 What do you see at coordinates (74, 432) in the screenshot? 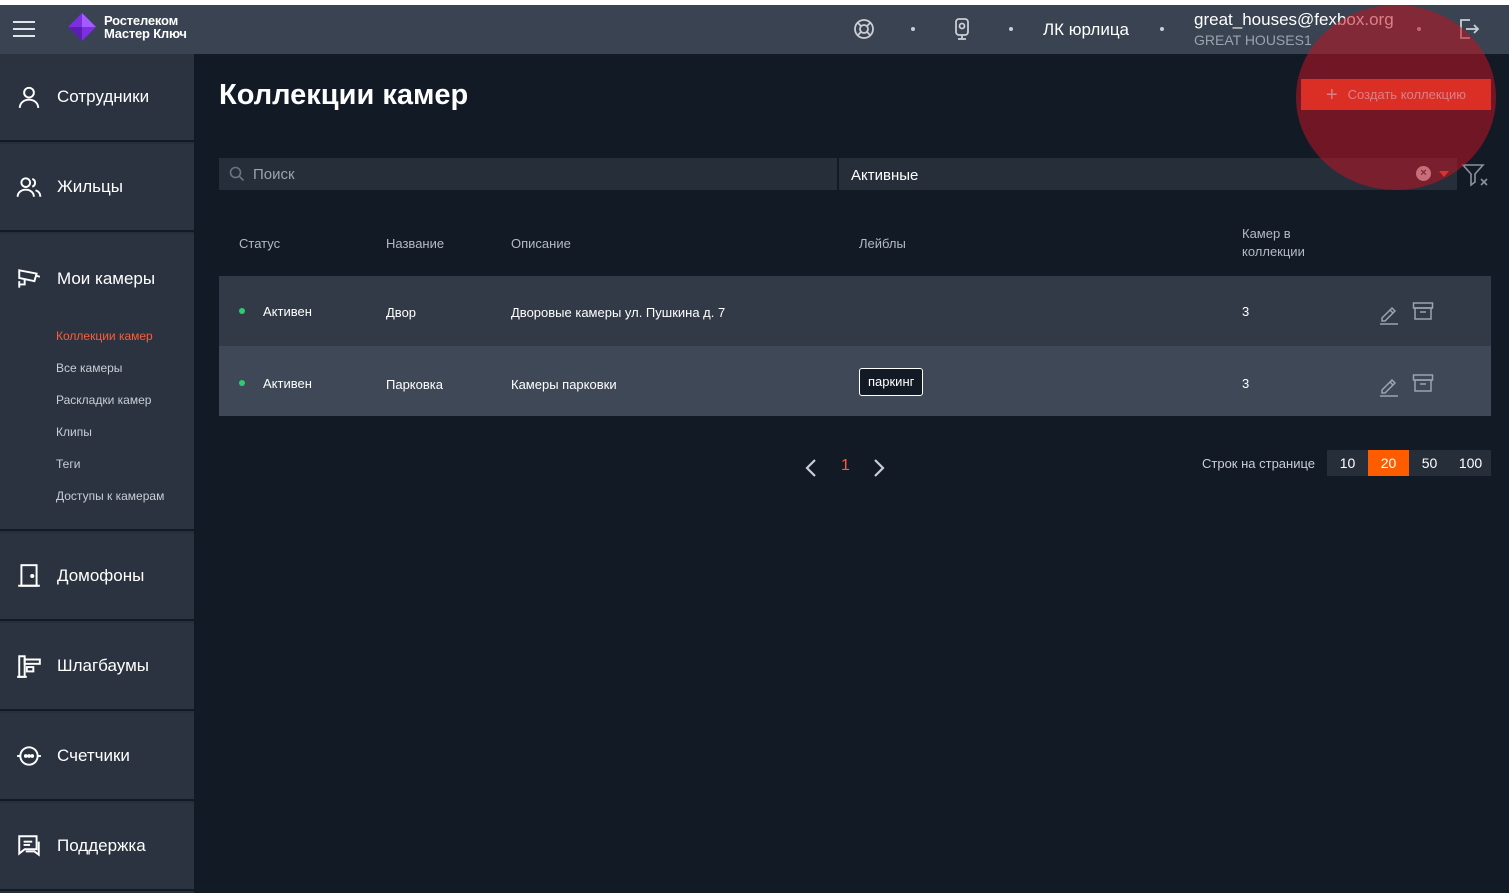
I see `sidebar-sub-clips: Клипы` at bounding box center [74, 432].